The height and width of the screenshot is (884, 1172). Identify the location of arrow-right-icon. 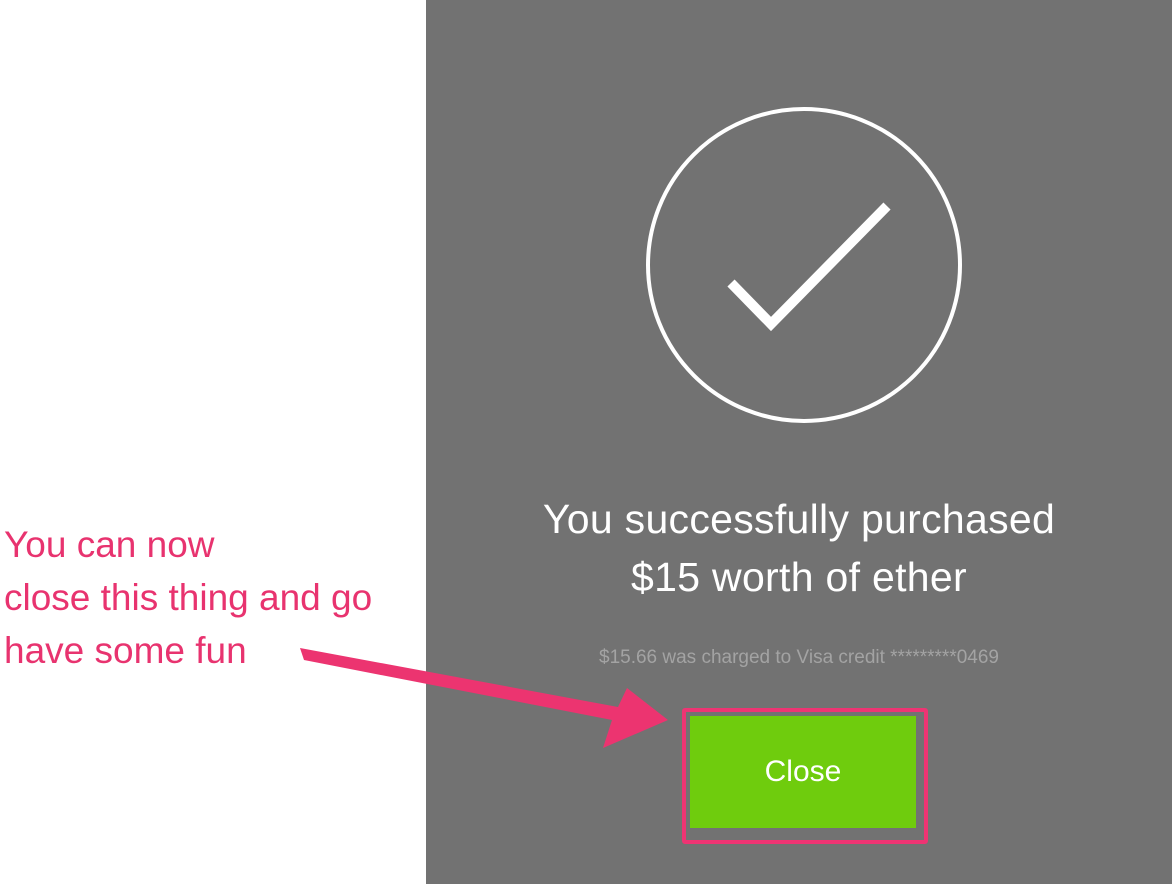
(484, 698).